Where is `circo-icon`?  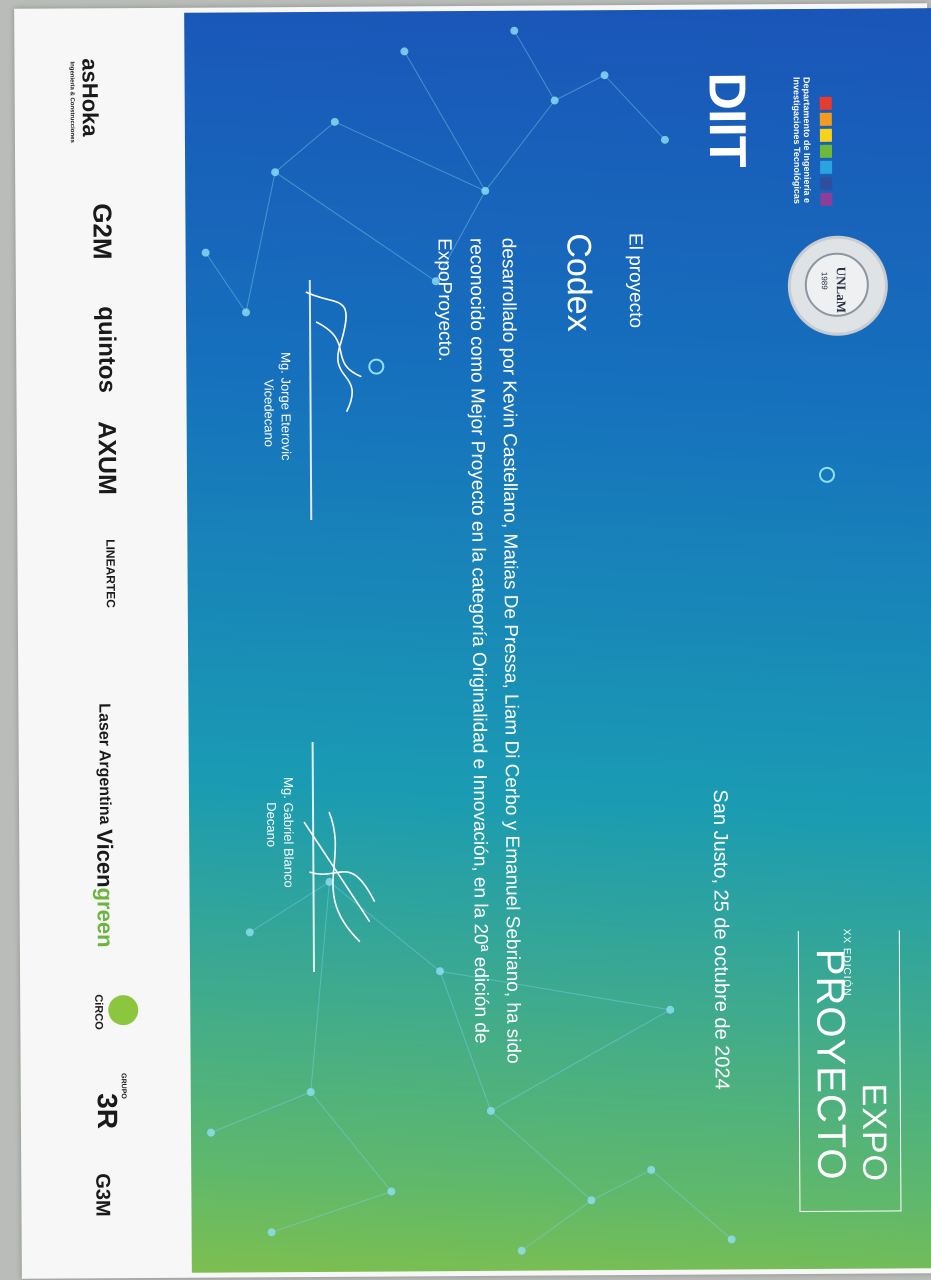 circo-icon is located at coordinates (123, 1010).